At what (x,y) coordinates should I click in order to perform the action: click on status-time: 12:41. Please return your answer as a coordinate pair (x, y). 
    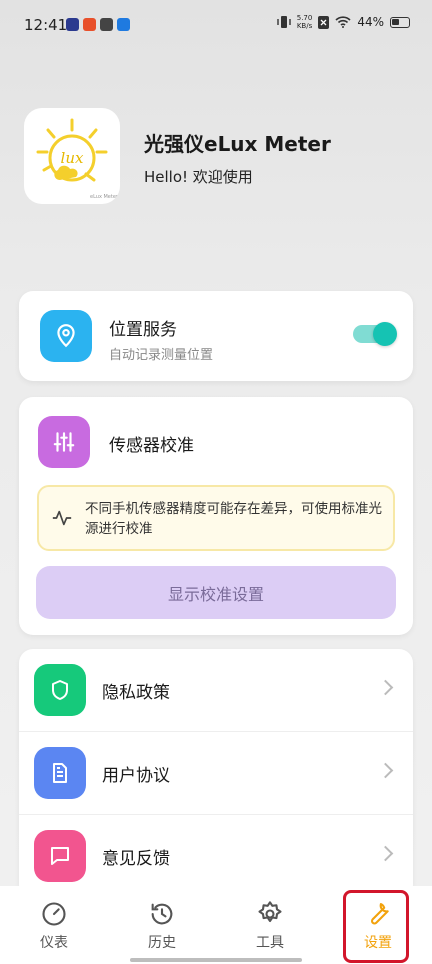
    Looking at the image, I should click on (46, 25).